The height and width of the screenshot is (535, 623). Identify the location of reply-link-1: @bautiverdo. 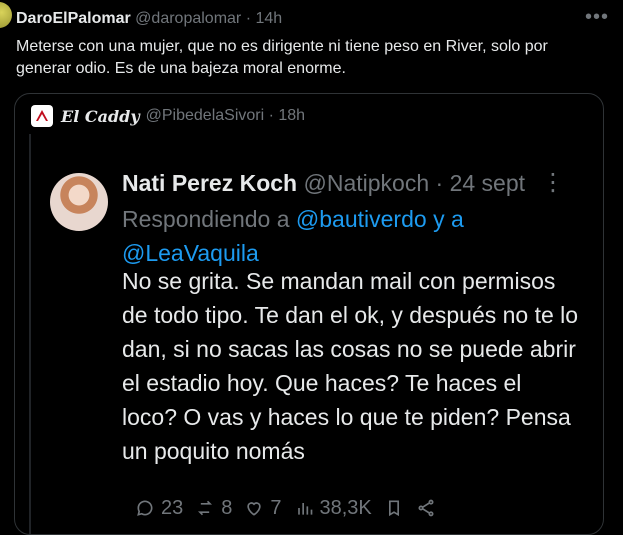
(361, 219).